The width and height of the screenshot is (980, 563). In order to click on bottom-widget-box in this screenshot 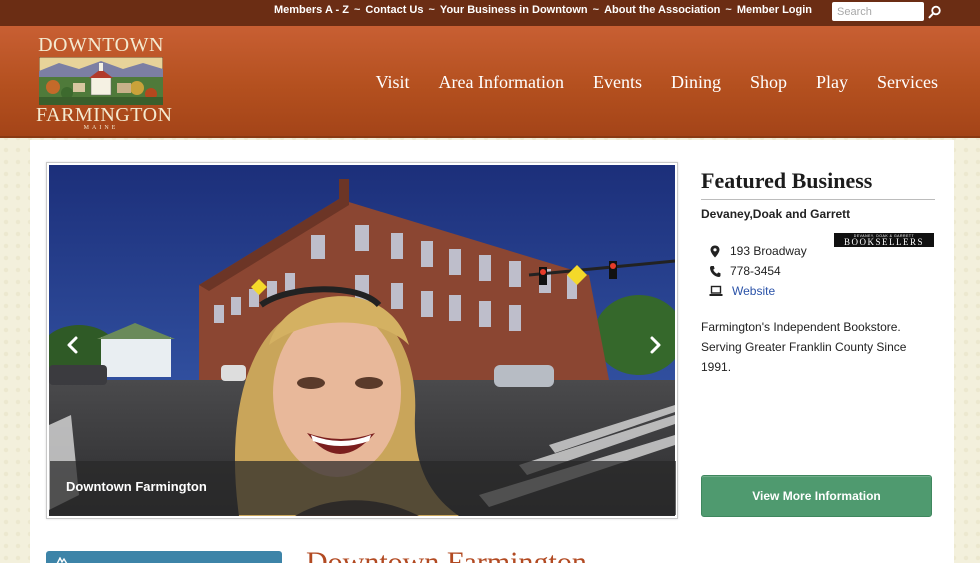, I will do `click(164, 557)`.